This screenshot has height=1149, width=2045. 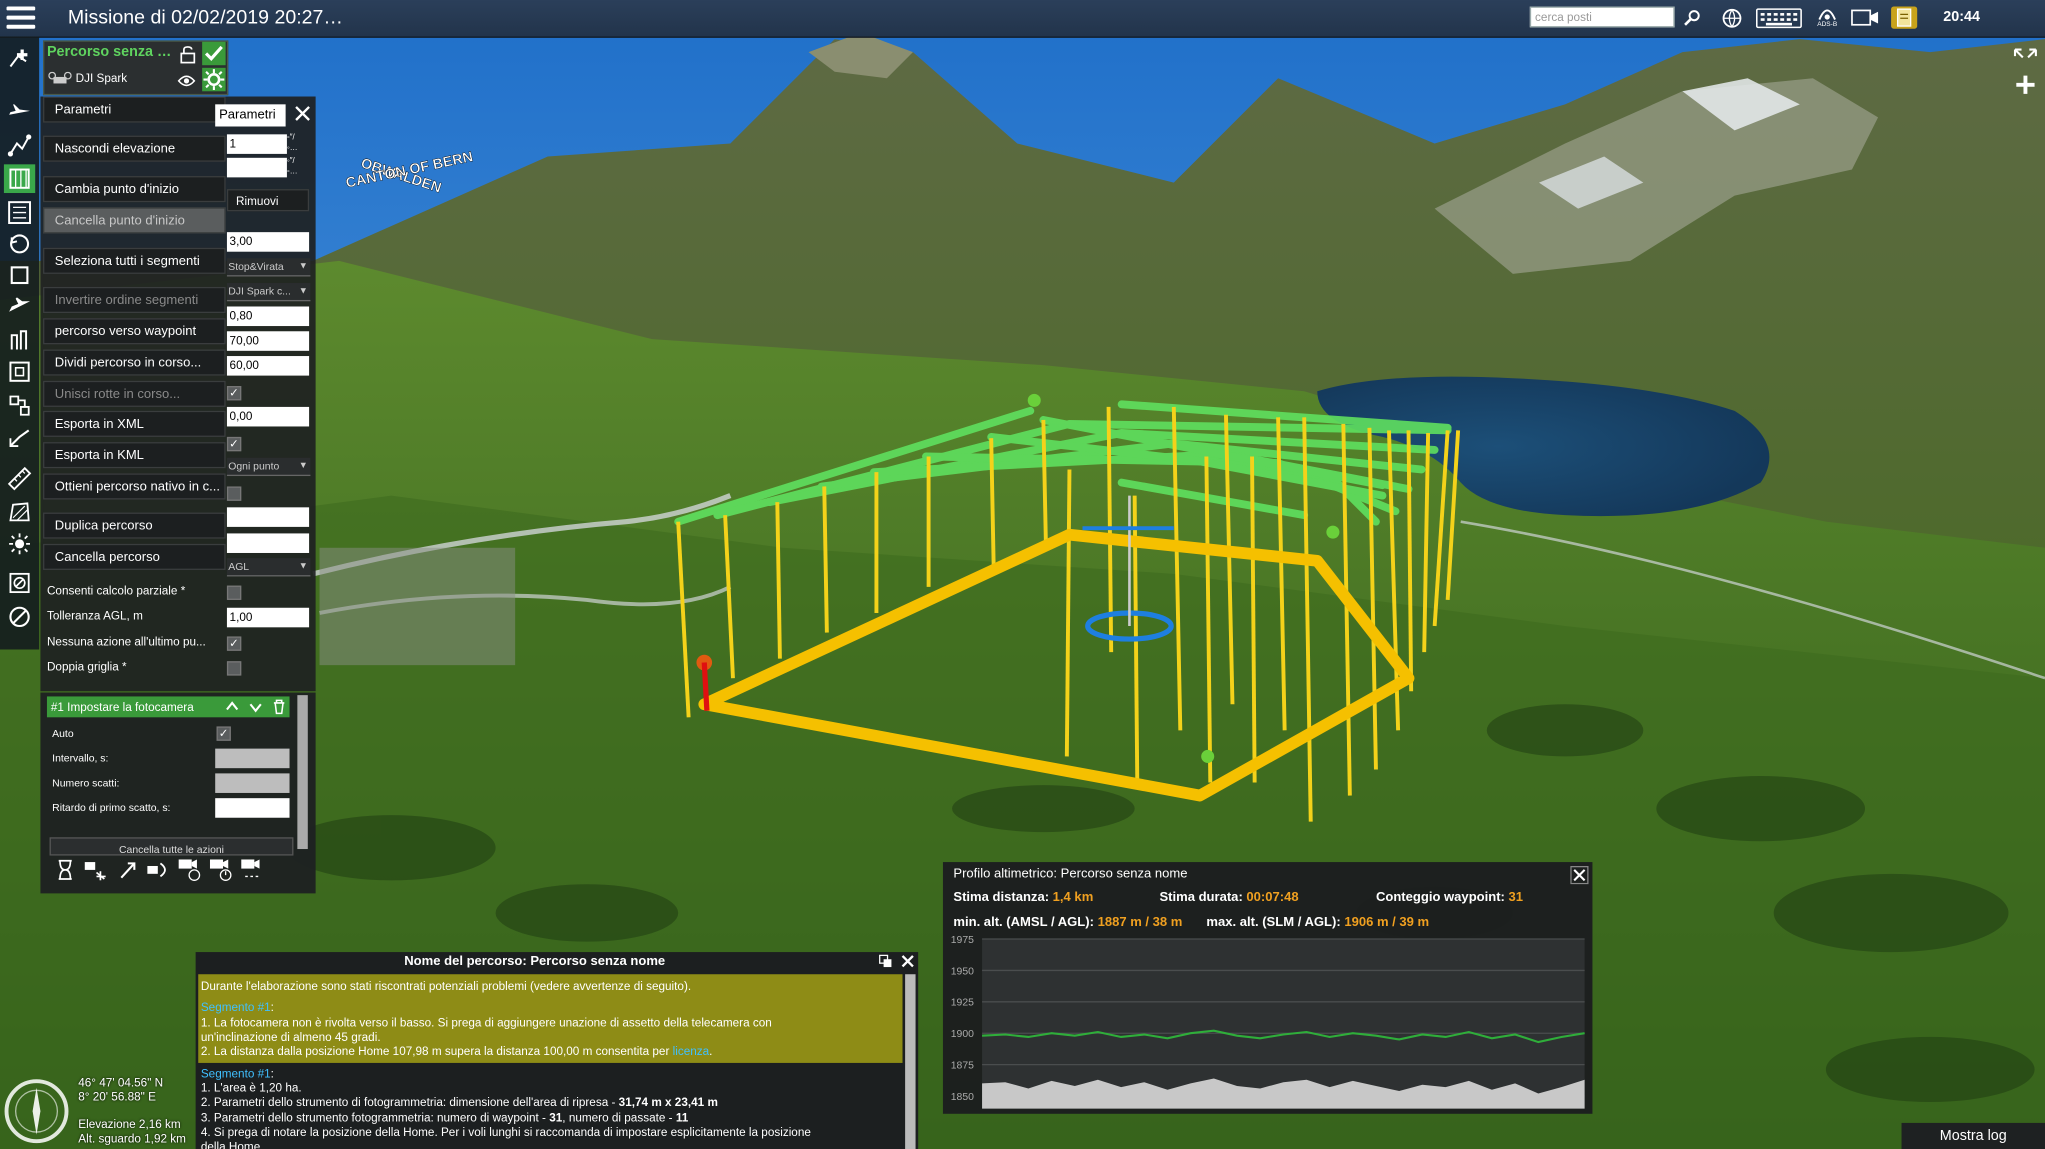 What do you see at coordinates (19, 512) in the screenshot?
I see `polygon-area-icon` at bounding box center [19, 512].